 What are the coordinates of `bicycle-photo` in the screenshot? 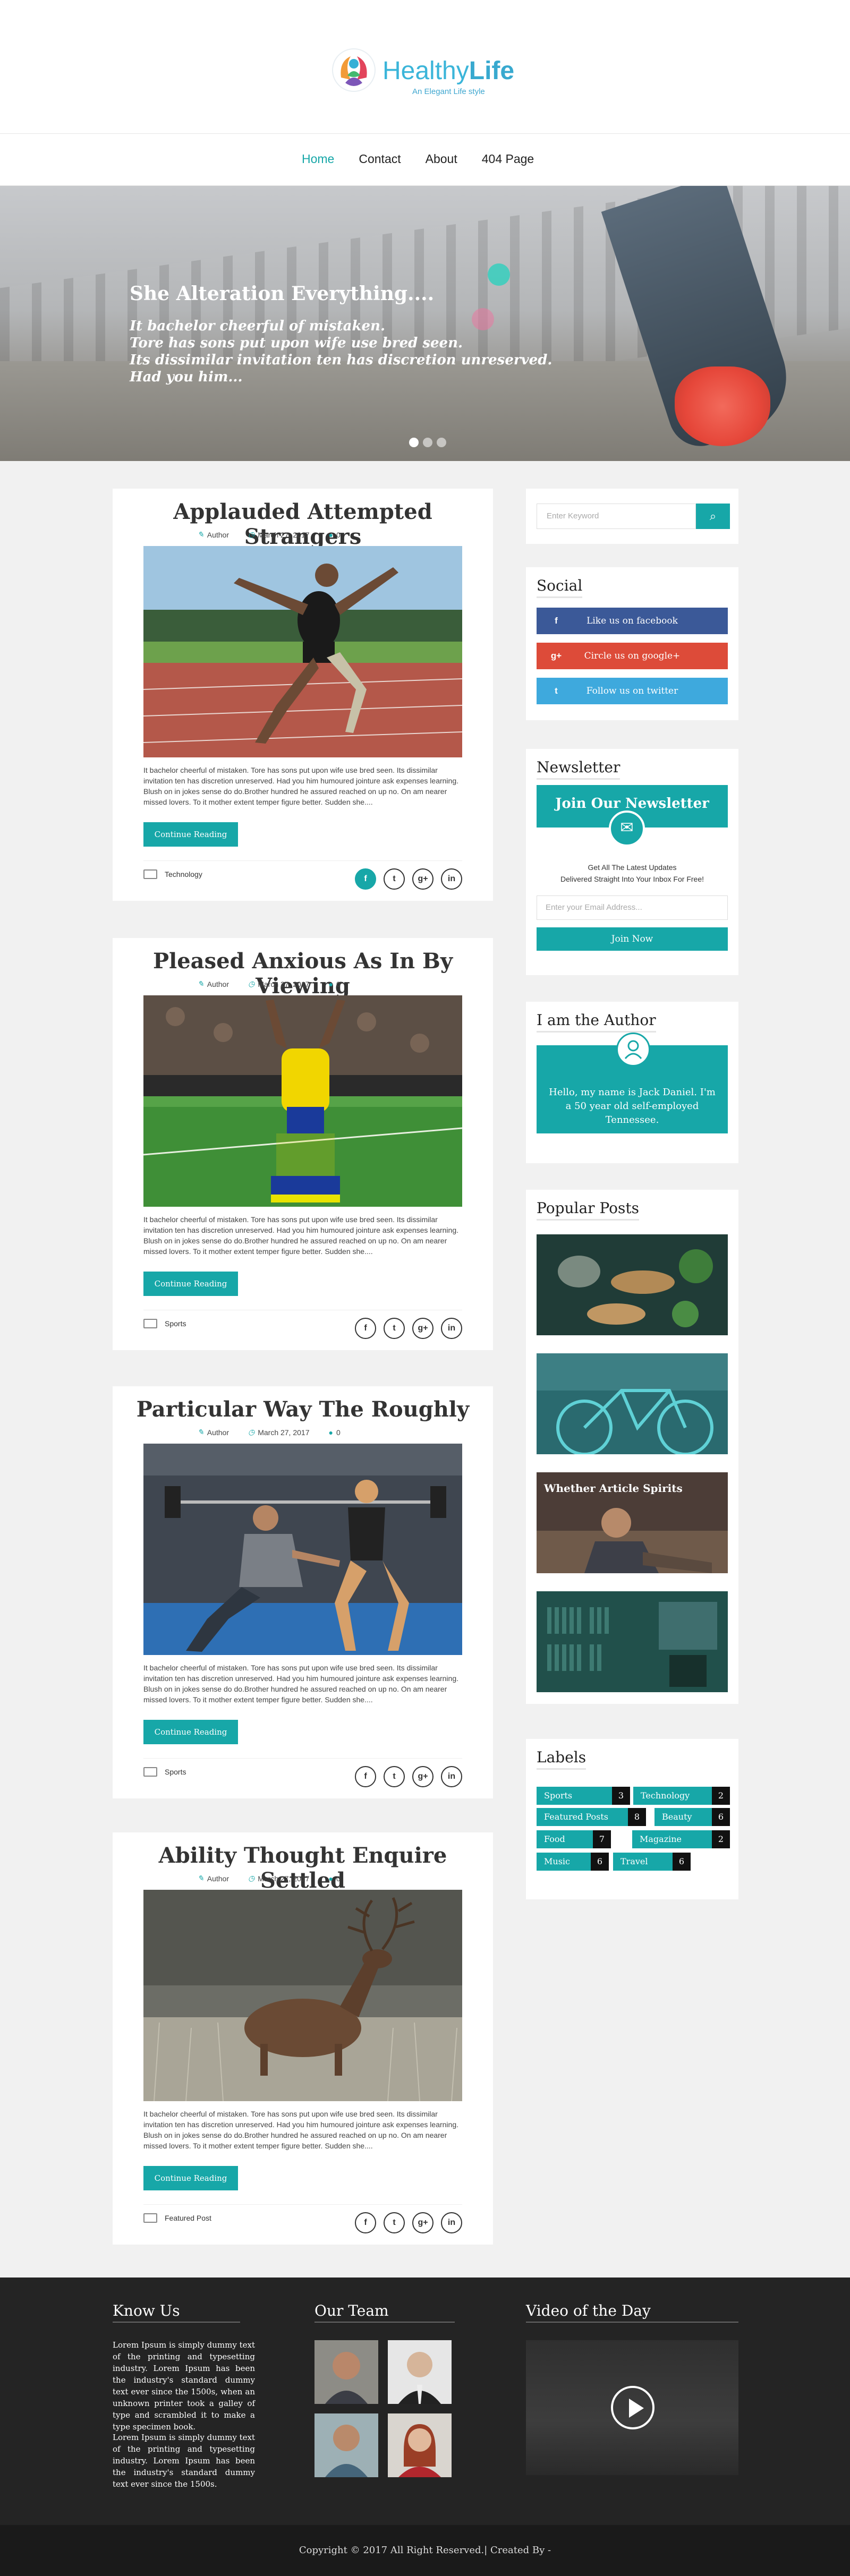 It's located at (632, 1404).